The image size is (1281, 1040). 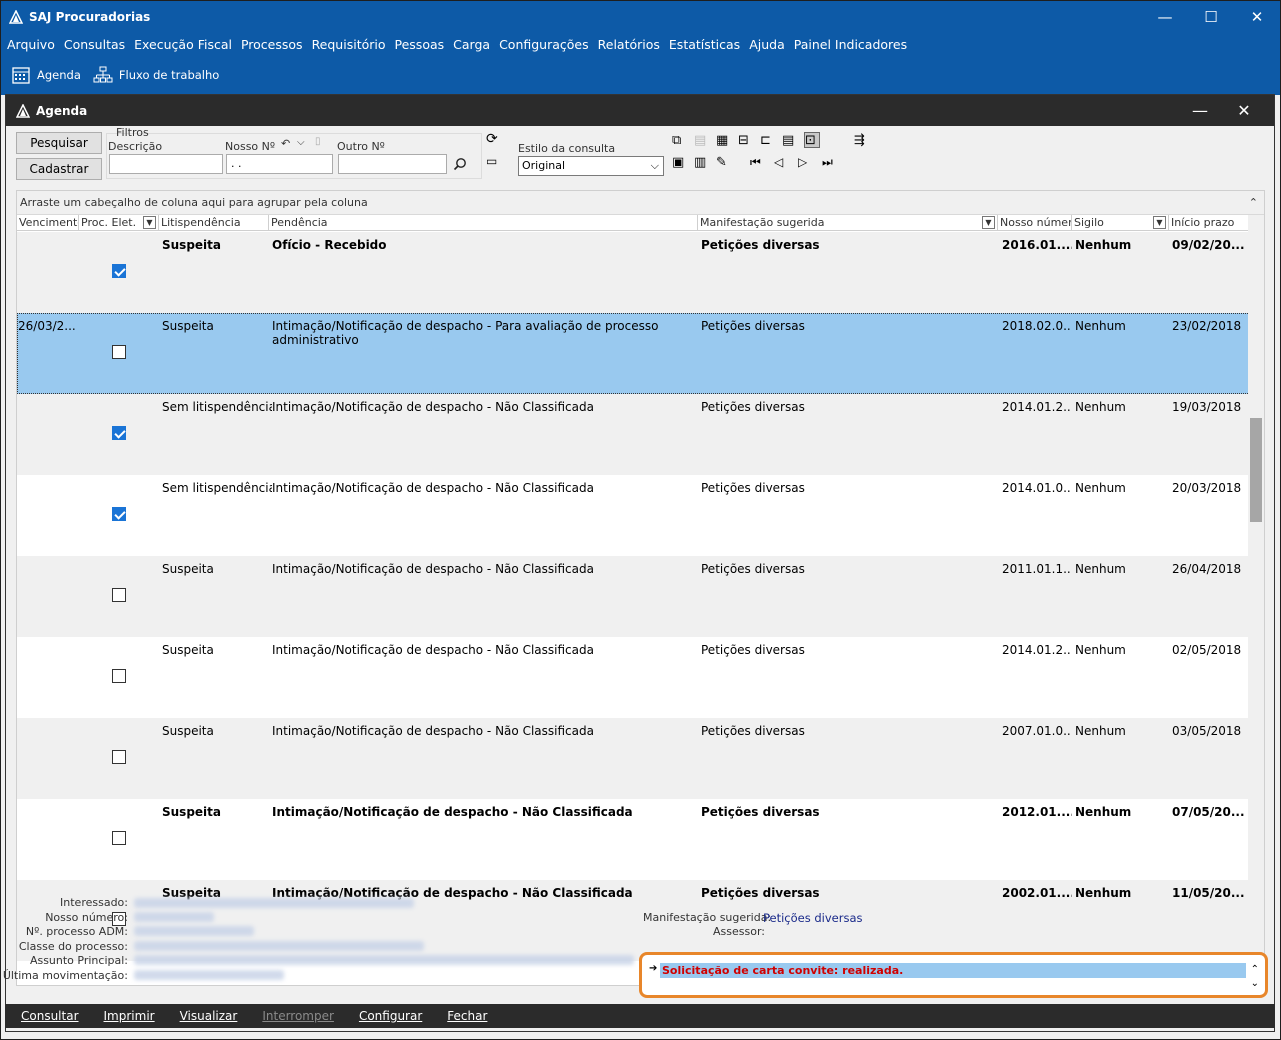 What do you see at coordinates (59, 143) in the screenshot?
I see `pesquisar-button: Pesquisar` at bounding box center [59, 143].